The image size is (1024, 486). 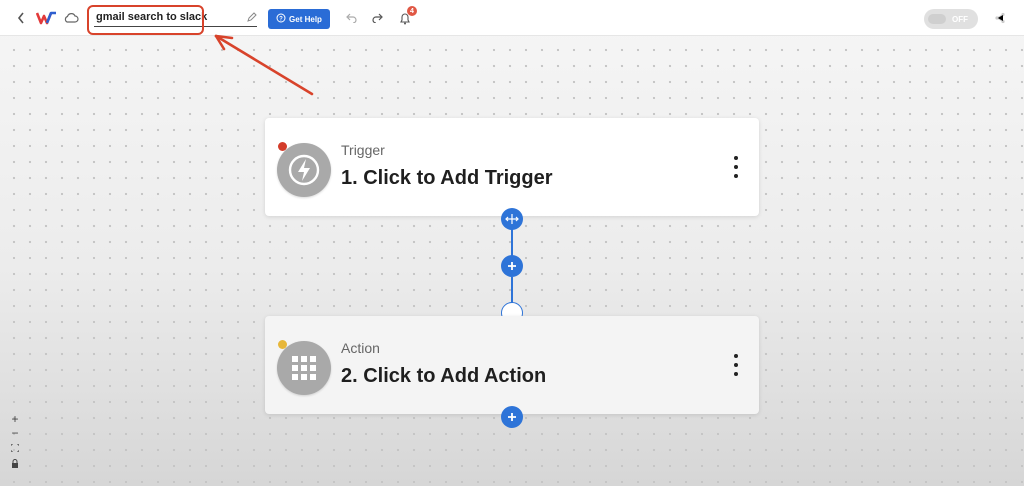 What do you see at coordinates (736, 365) in the screenshot?
I see `action-menu-icon` at bounding box center [736, 365].